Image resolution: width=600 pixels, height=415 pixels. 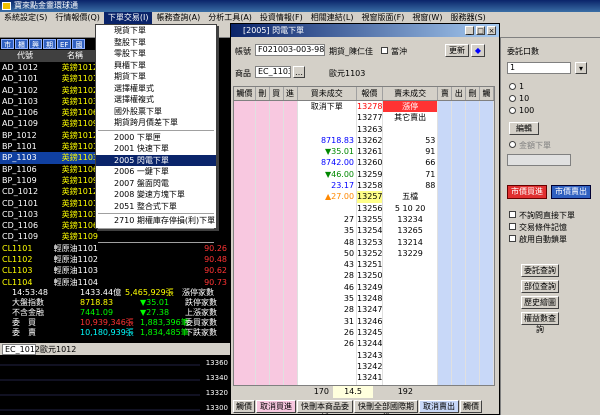 I want to click on price-cell: 13252, so click(x=370, y=253).